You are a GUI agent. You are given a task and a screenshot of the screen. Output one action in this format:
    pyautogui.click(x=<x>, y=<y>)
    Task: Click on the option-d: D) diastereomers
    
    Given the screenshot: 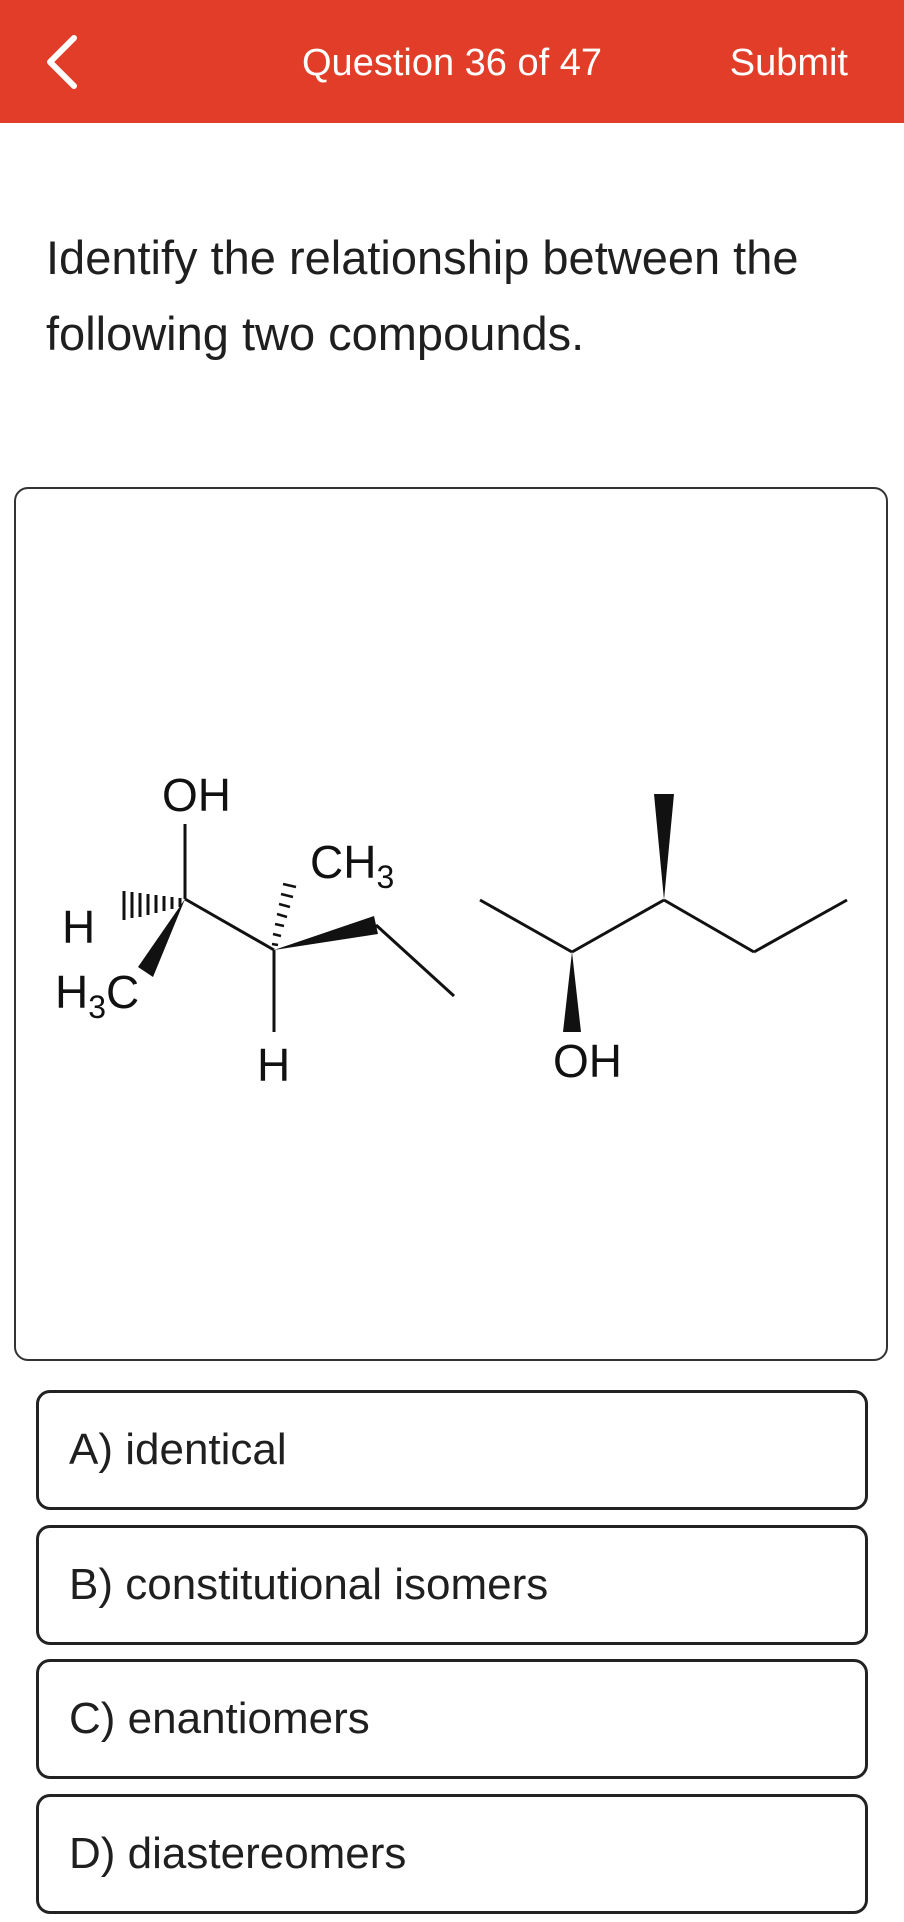 What is the action you would take?
    pyautogui.click(x=452, y=1854)
    